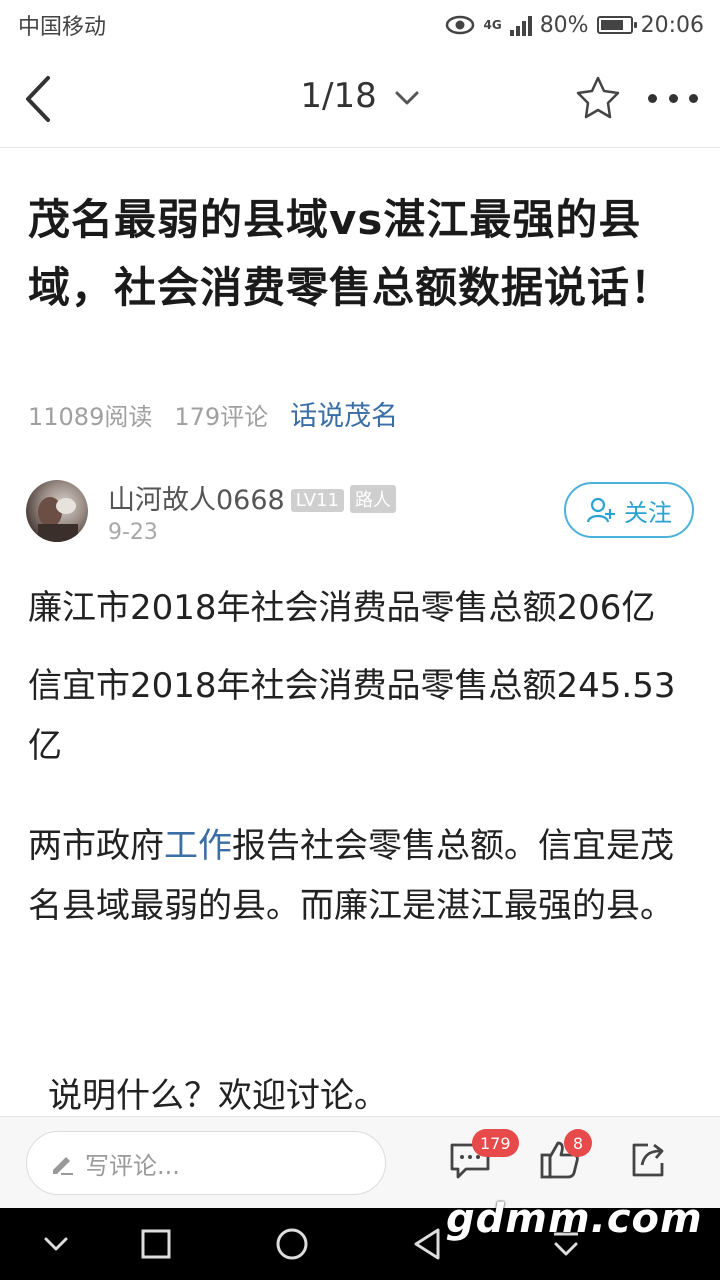 Image resolution: width=720 pixels, height=1280 pixels. I want to click on post-date: 9-23, so click(133, 532).